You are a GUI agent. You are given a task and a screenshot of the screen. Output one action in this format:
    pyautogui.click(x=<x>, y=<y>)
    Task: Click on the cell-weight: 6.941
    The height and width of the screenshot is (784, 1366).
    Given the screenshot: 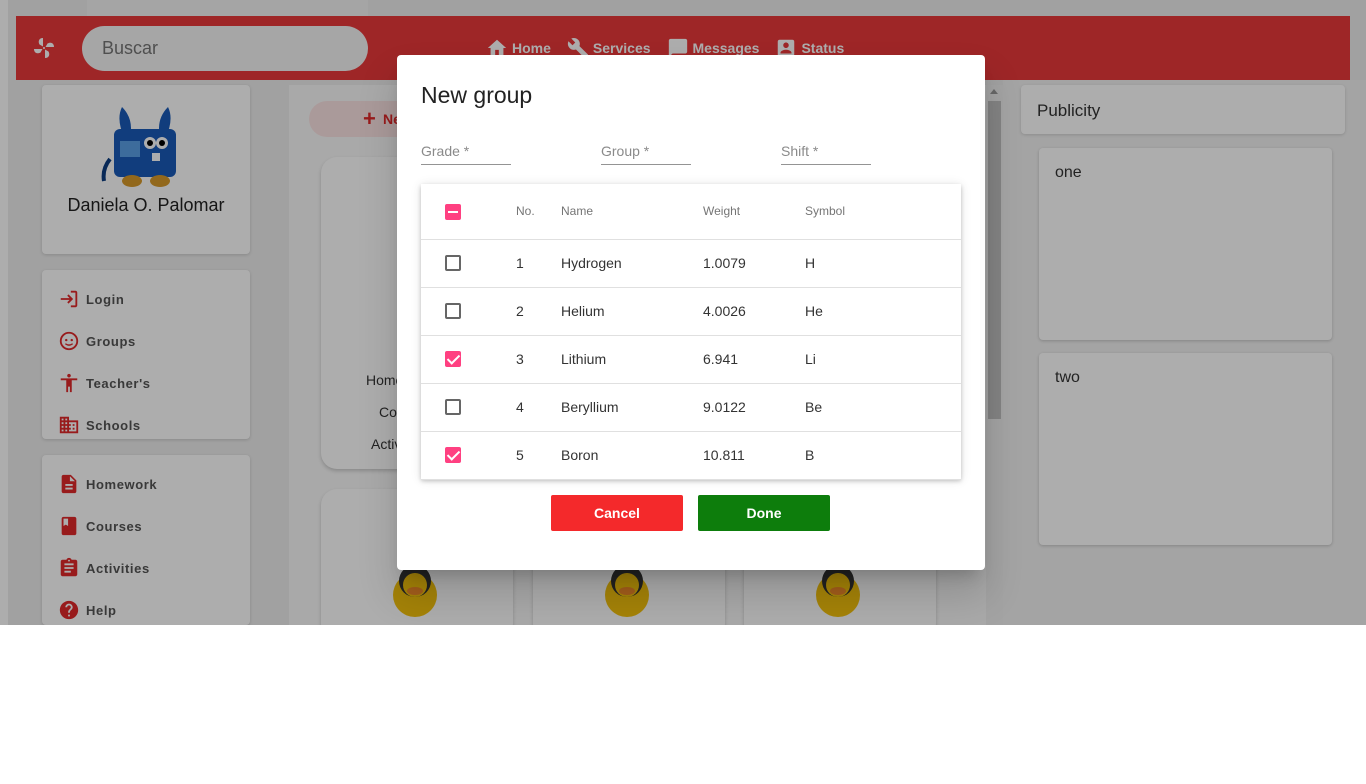 What is the action you would take?
    pyautogui.click(x=721, y=359)
    